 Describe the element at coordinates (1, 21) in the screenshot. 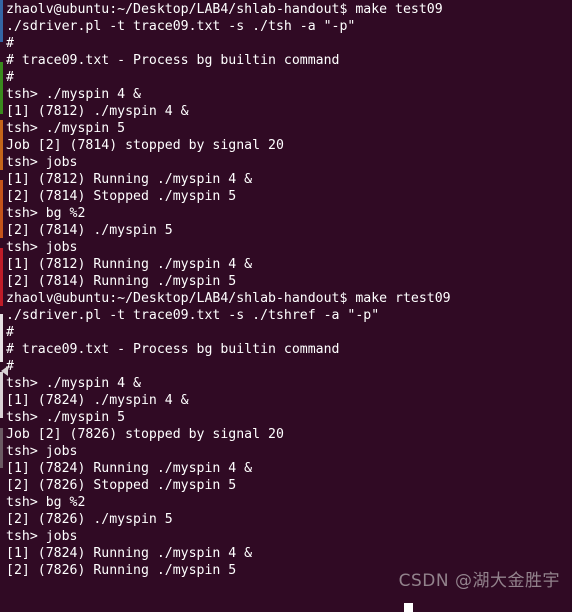

I see `marker-blue` at that location.